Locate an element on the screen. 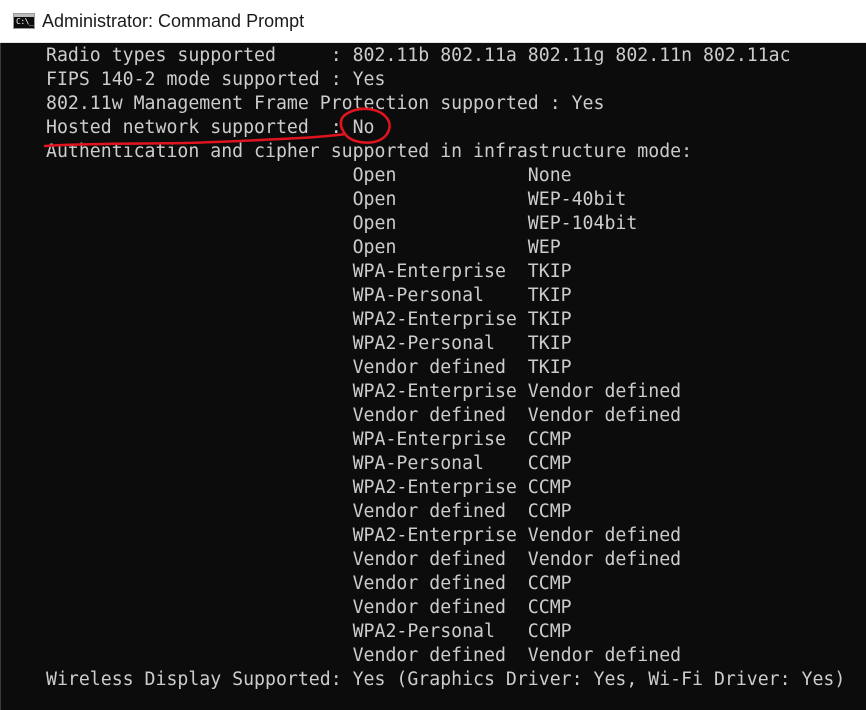  title-bar: C:\_ Administrator: Command Prompt is located at coordinates (433, 21).